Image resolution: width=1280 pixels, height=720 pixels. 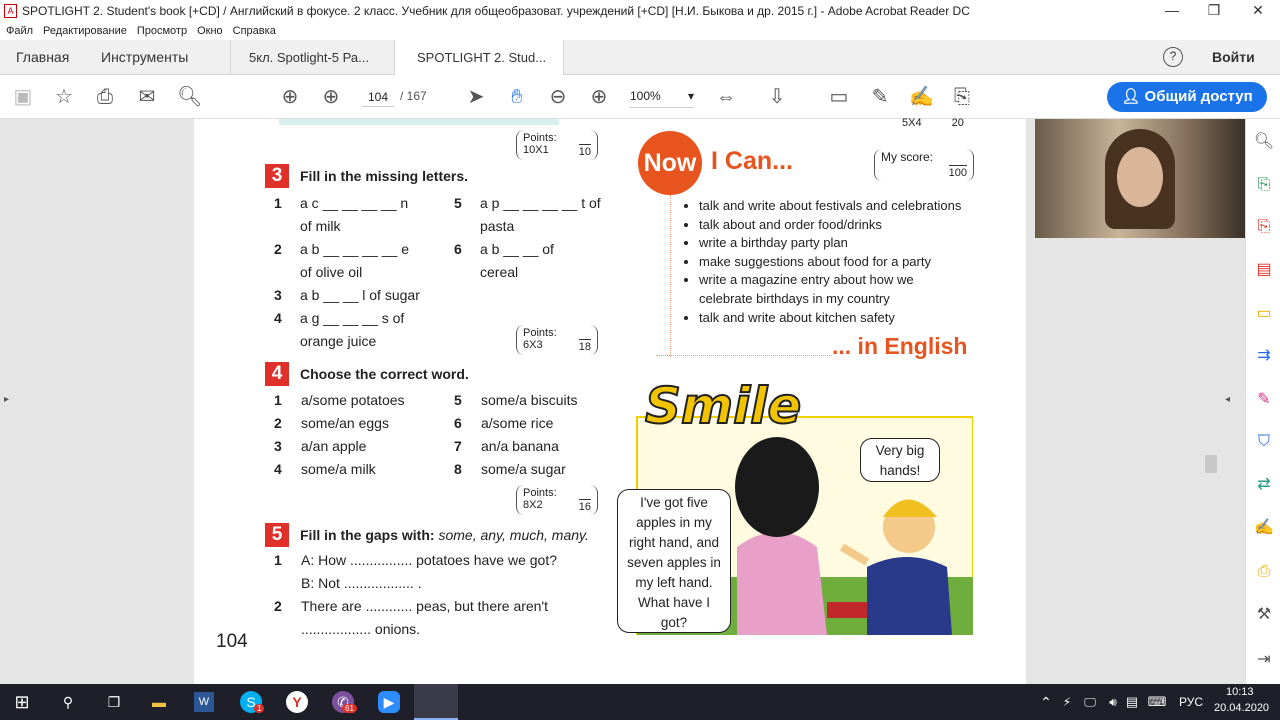 I want to click on i-can-item: make suggestions about food for a party, so click(x=830, y=262).